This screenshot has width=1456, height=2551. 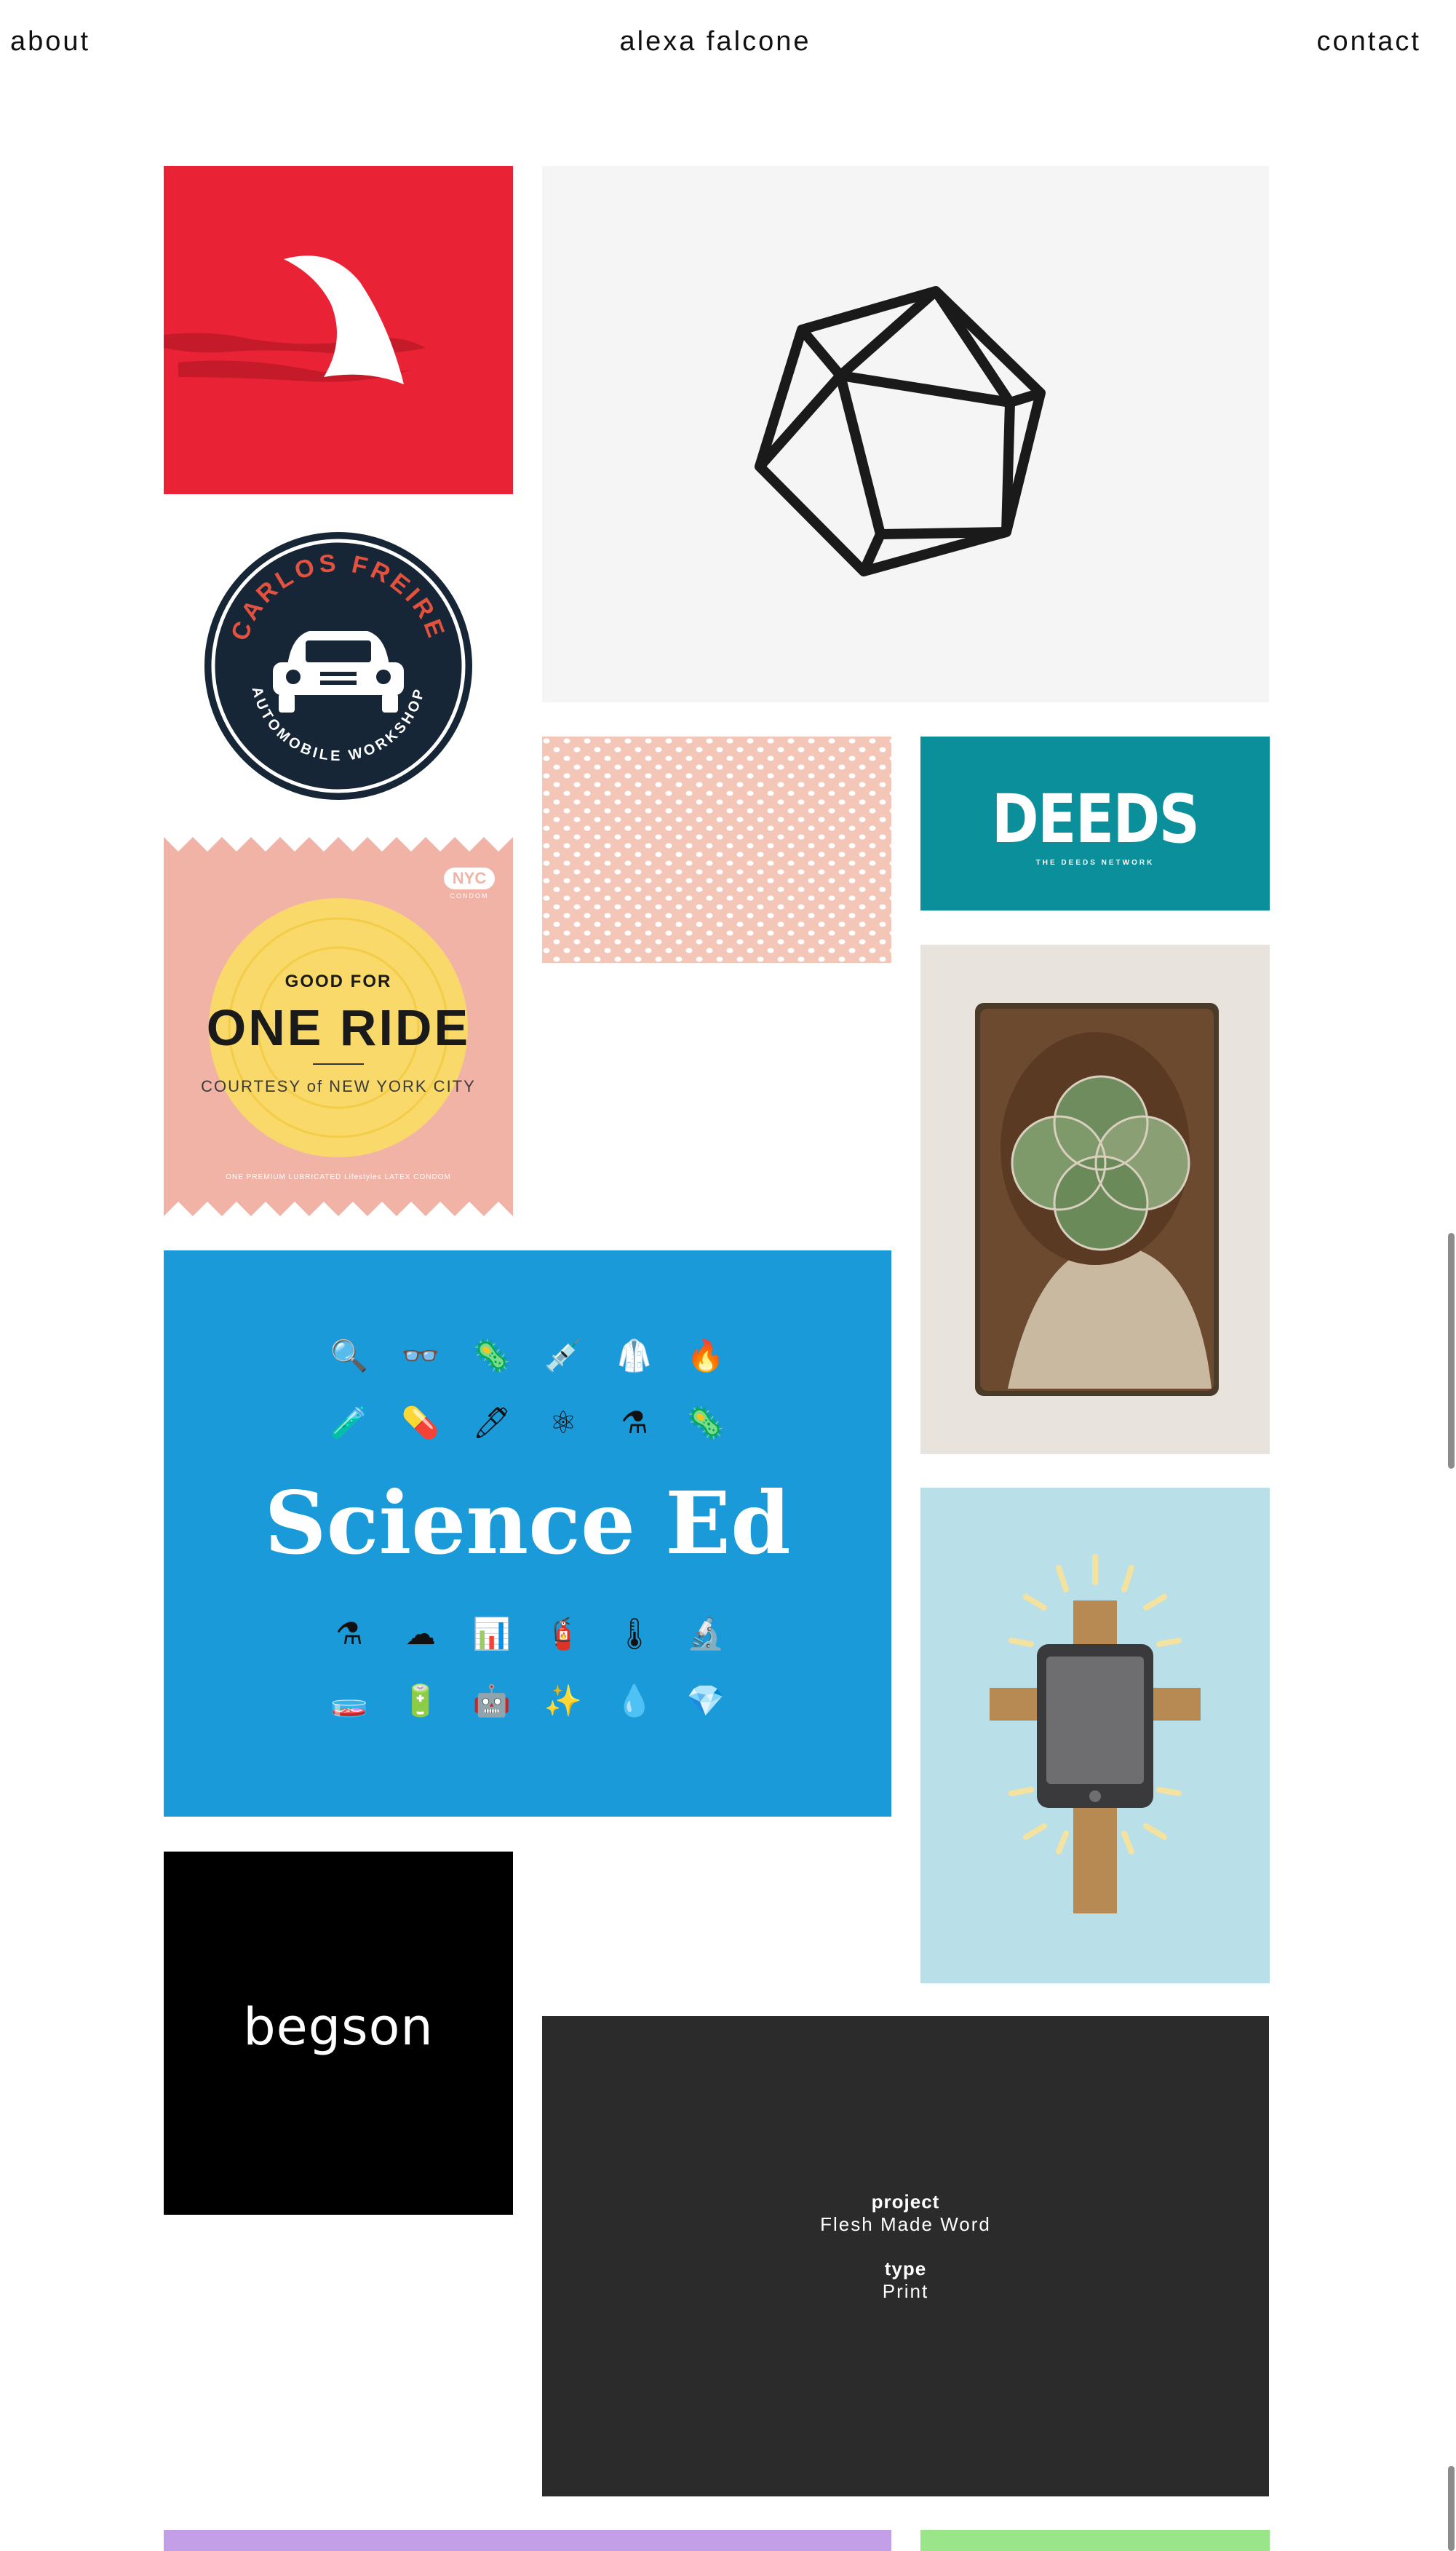 What do you see at coordinates (634, 1355) in the screenshot?
I see `lab-coat-icon: 🥼` at bounding box center [634, 1355].